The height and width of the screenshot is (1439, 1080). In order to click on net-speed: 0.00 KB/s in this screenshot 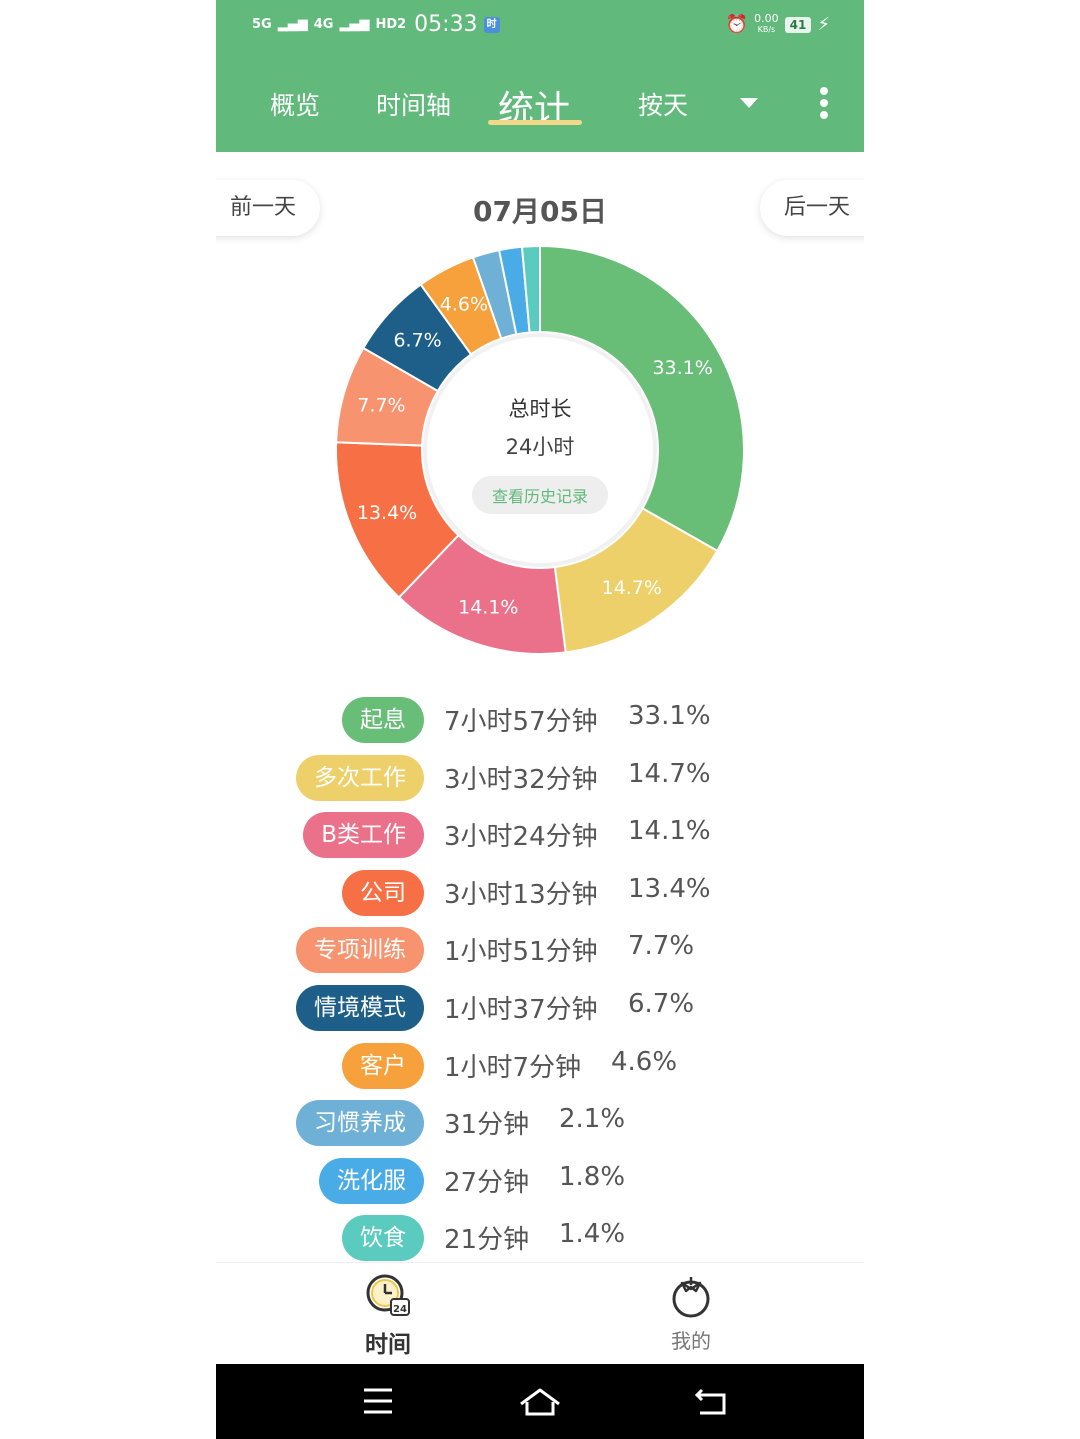, I will do `click(766, 23)`.